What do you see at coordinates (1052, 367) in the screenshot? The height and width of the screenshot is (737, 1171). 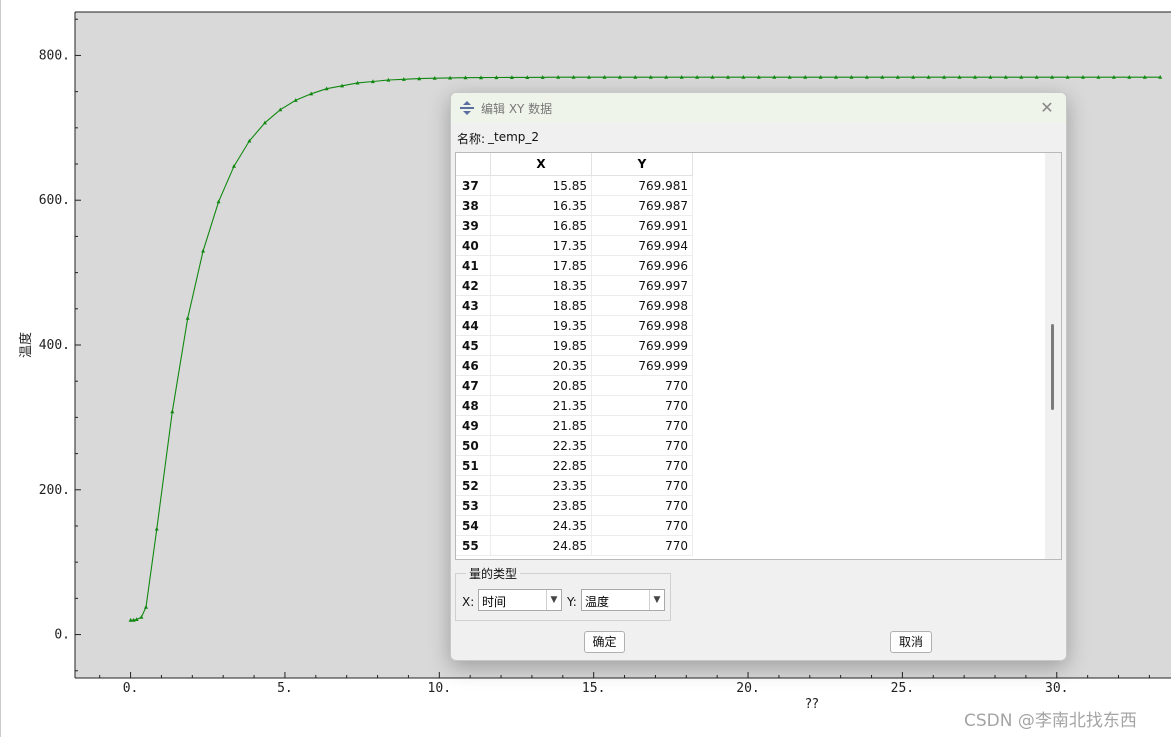 I see `scrollbar-thumb` at bounding box center [1052, 367].